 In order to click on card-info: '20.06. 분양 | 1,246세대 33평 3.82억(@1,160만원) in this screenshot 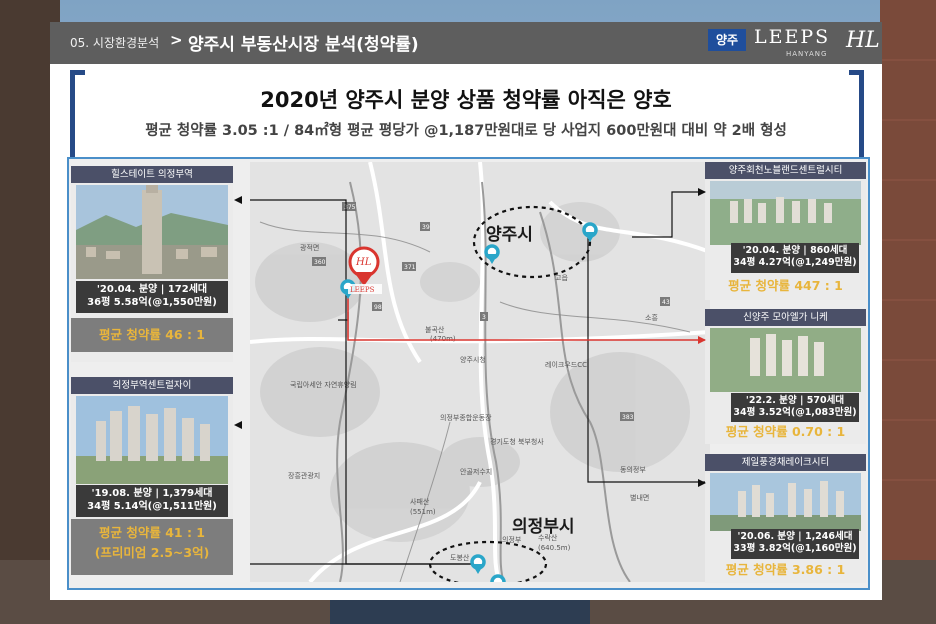, I will do `click(795, 544)`.